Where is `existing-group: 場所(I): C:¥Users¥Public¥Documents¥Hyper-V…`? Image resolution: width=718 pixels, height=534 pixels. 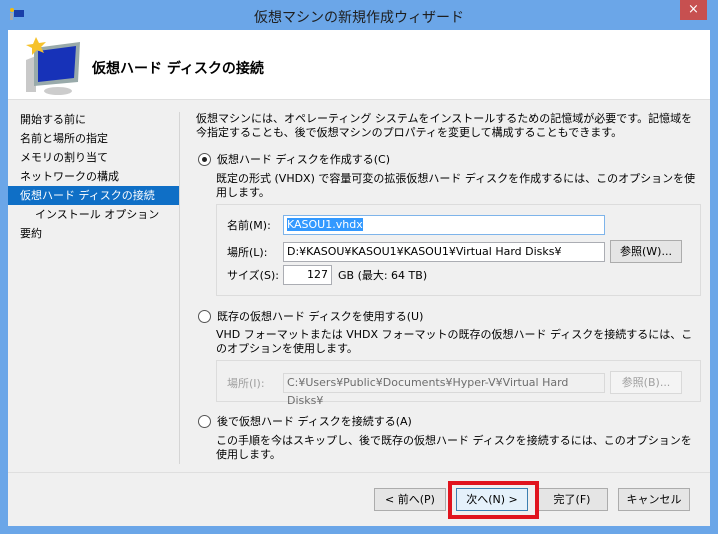 existing-group: 場所(I): C:¥Users¥Public¥Documents¥Hyper-V… is located at coordinates (458, 383).